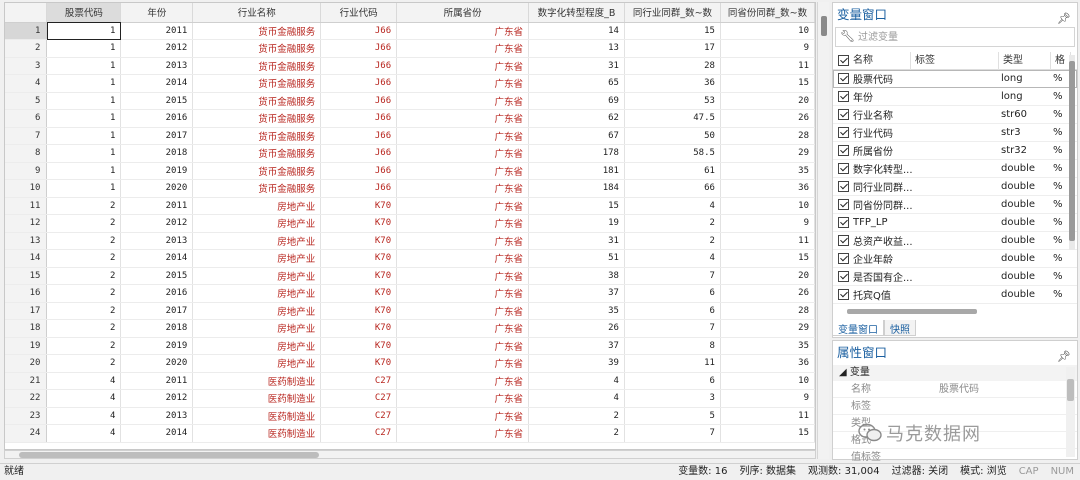  Describe the element at coordinates (26, 188) in the screenshot. I see `row-number: 10` at that location.